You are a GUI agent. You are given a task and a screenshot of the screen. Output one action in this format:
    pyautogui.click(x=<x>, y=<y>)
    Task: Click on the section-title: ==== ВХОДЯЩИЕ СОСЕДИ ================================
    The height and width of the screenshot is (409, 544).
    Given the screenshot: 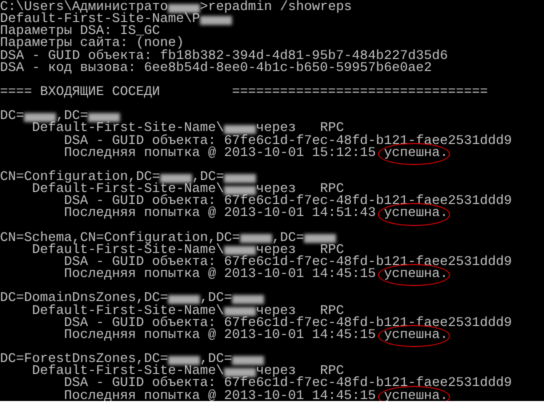 What is the action you would take?
    pyautogui.click(x=244, y=93)
    